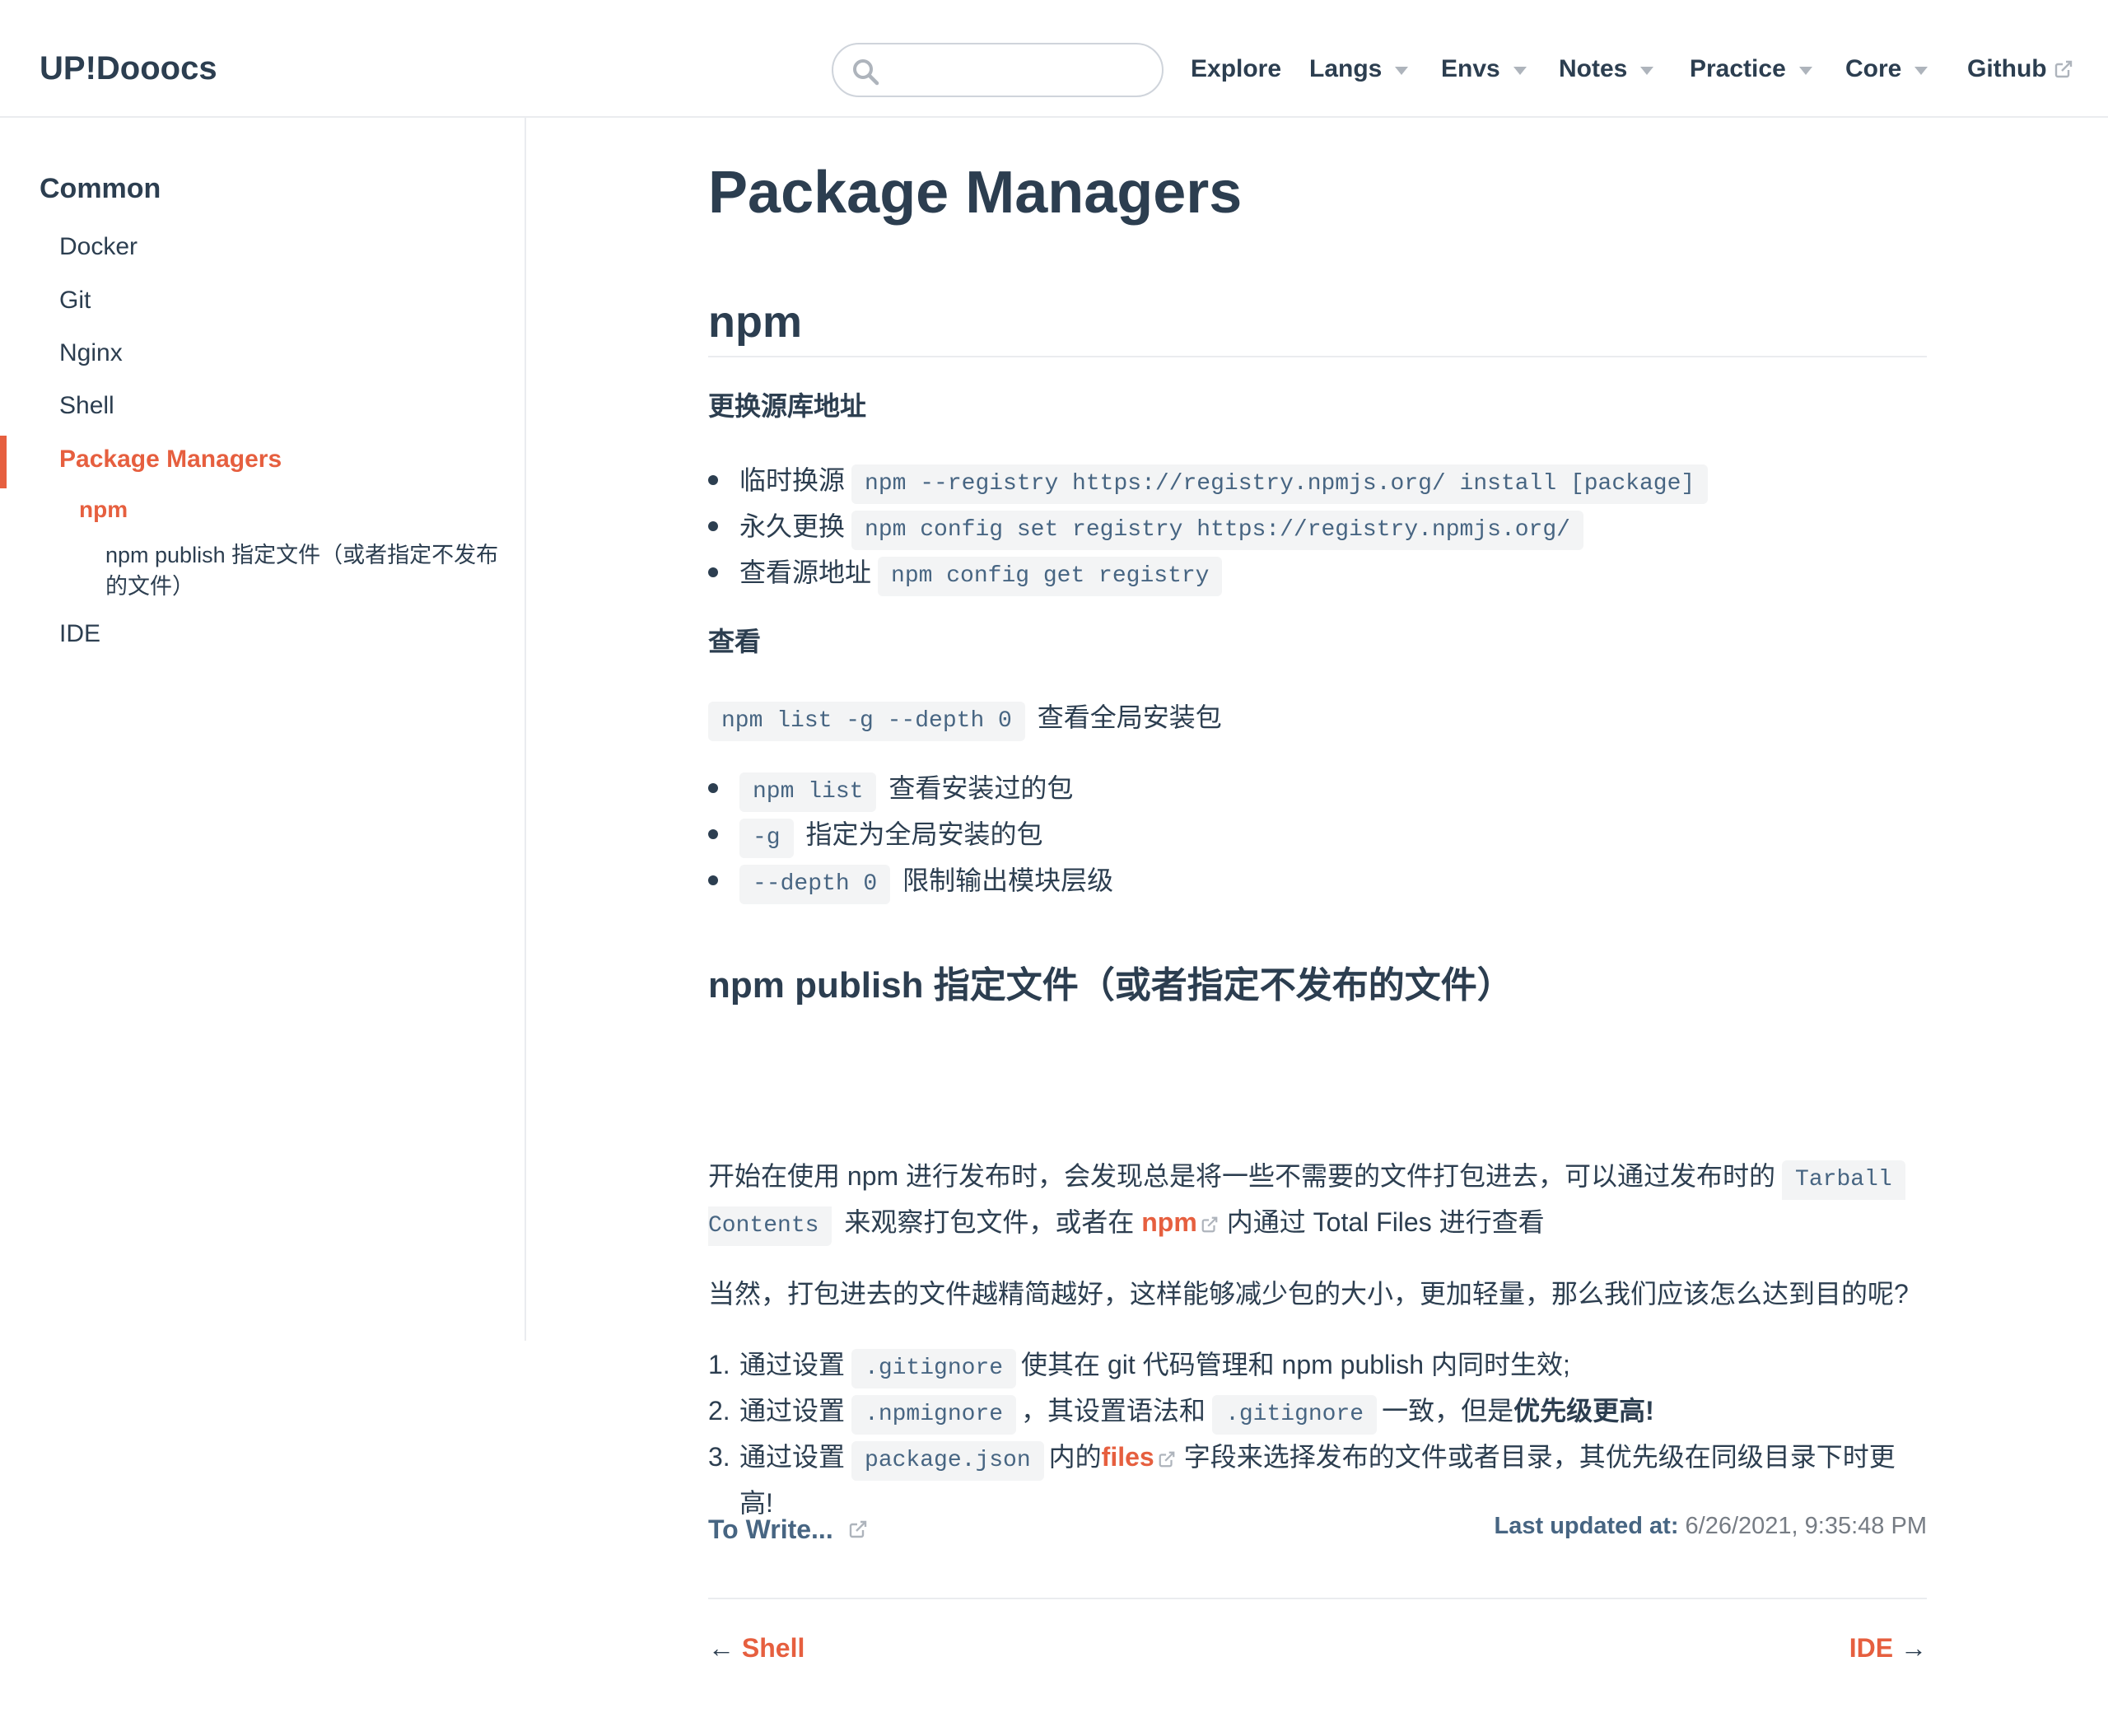  Describe the element at coordinates (2007, 68) in the screenshot. I see `nav-github-label: Github` at that location.